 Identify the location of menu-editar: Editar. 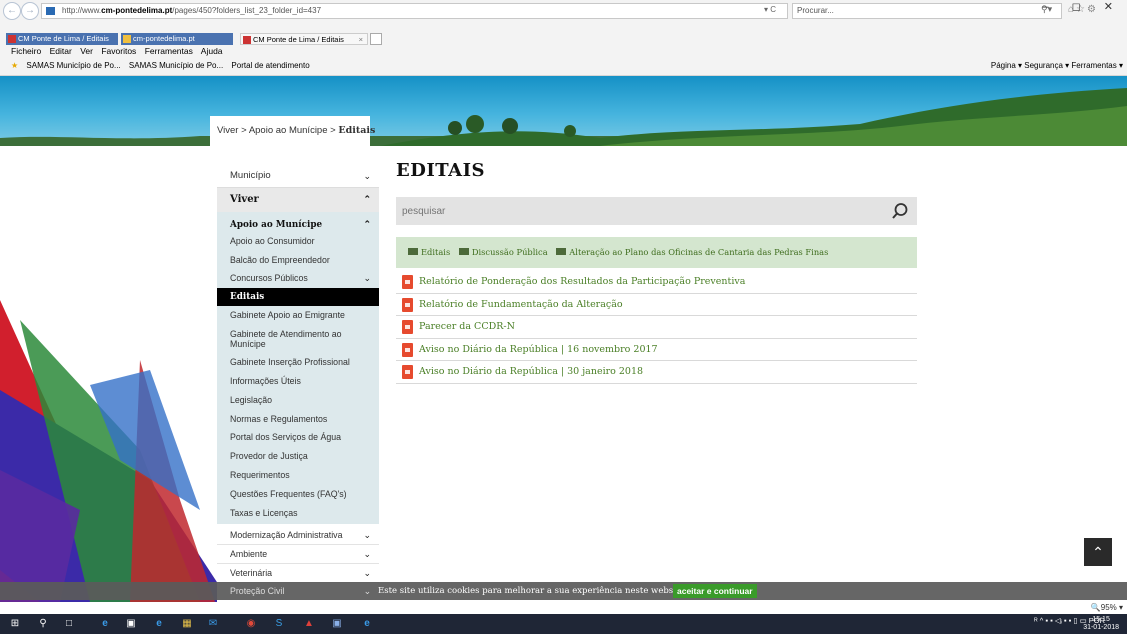
(61, 51).